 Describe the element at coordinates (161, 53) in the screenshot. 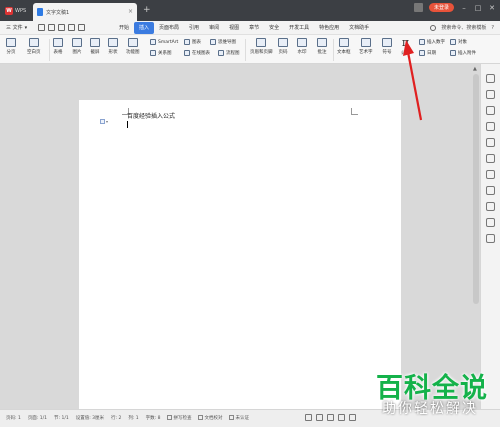

I see `relation-chart-button: 关系图` at that location.